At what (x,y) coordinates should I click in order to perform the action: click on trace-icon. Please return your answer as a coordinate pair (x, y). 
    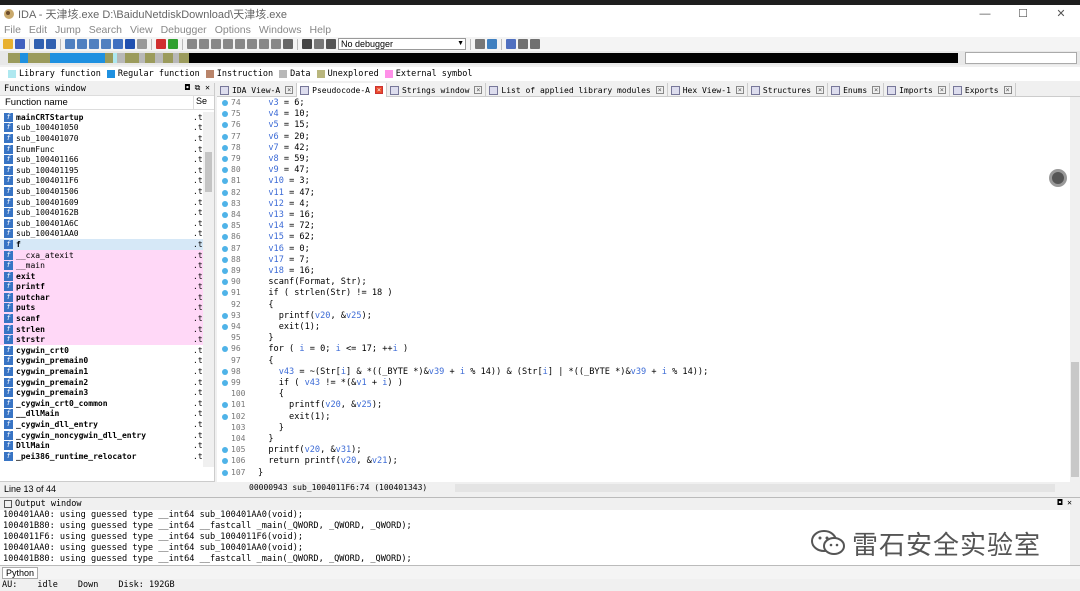
    Looking at the image, I should click on (523, 44).